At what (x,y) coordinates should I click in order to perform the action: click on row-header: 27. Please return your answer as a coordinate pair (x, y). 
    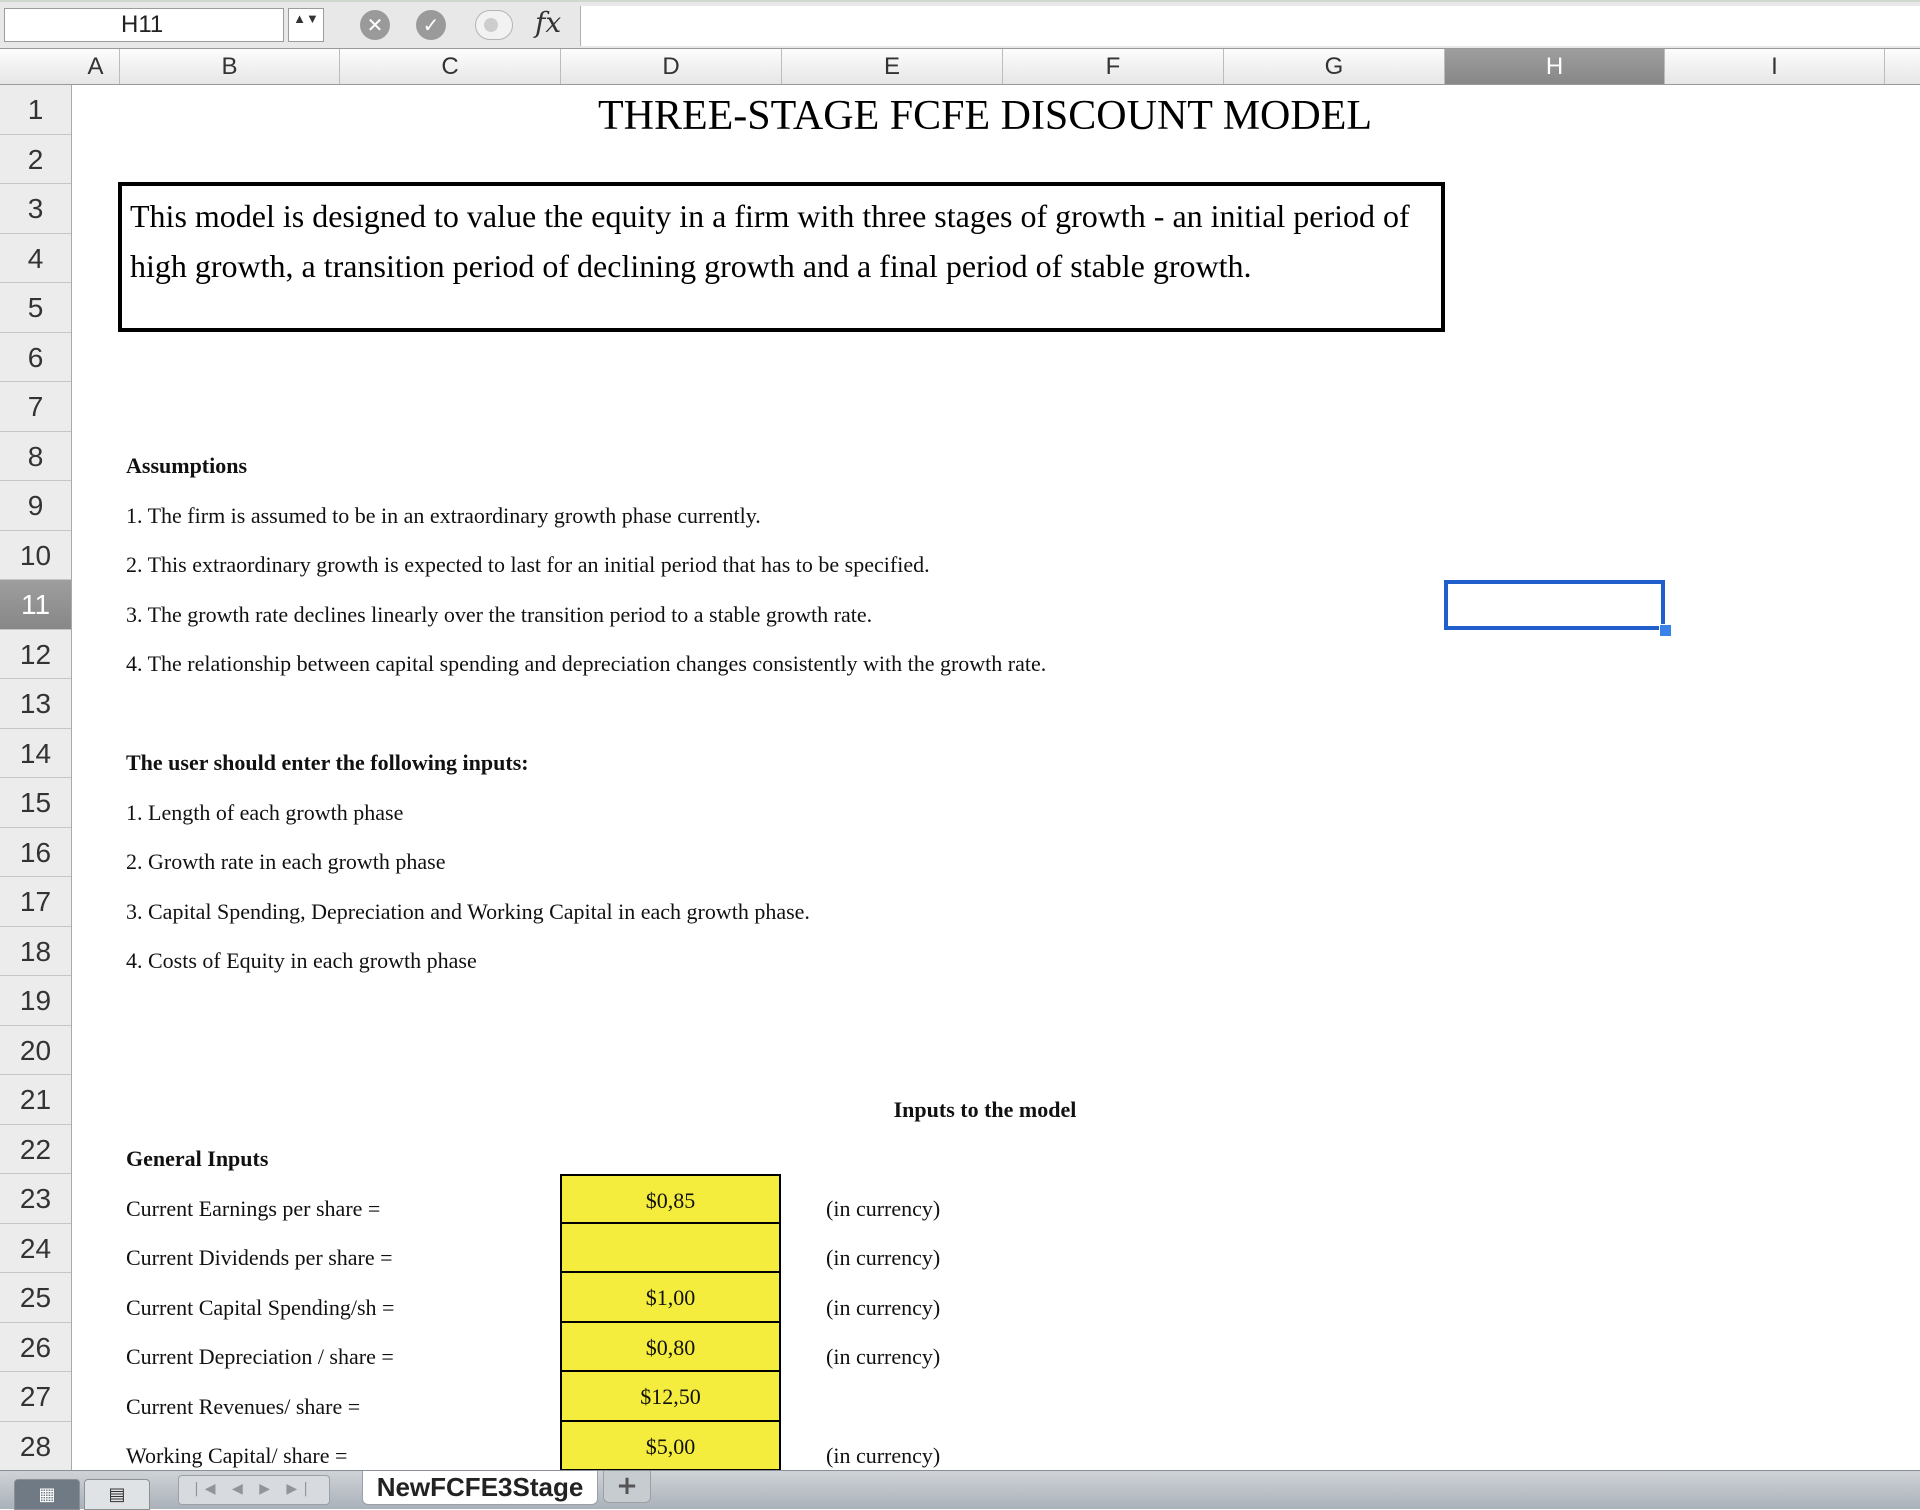
    Looking at the image, I should click on (35, 1397).